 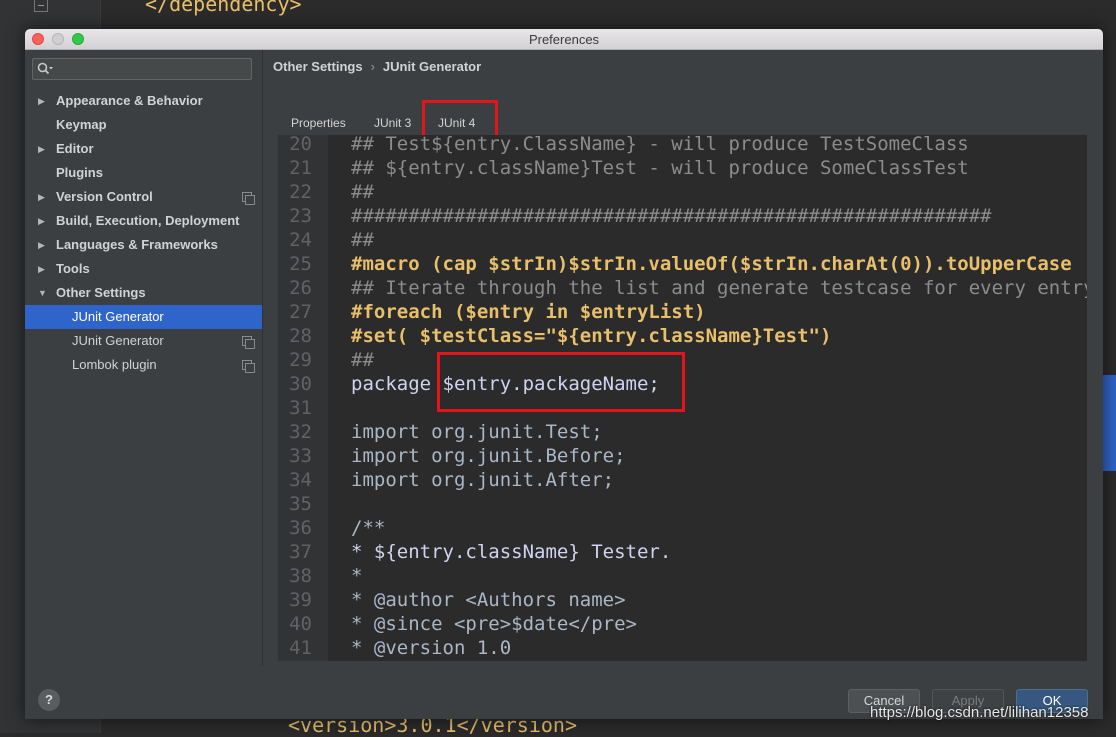 What do you see at coordinates (75, 148) in the screenshot?
I see `sidebar-item-label: Editor` at bounding box center [75, 148].